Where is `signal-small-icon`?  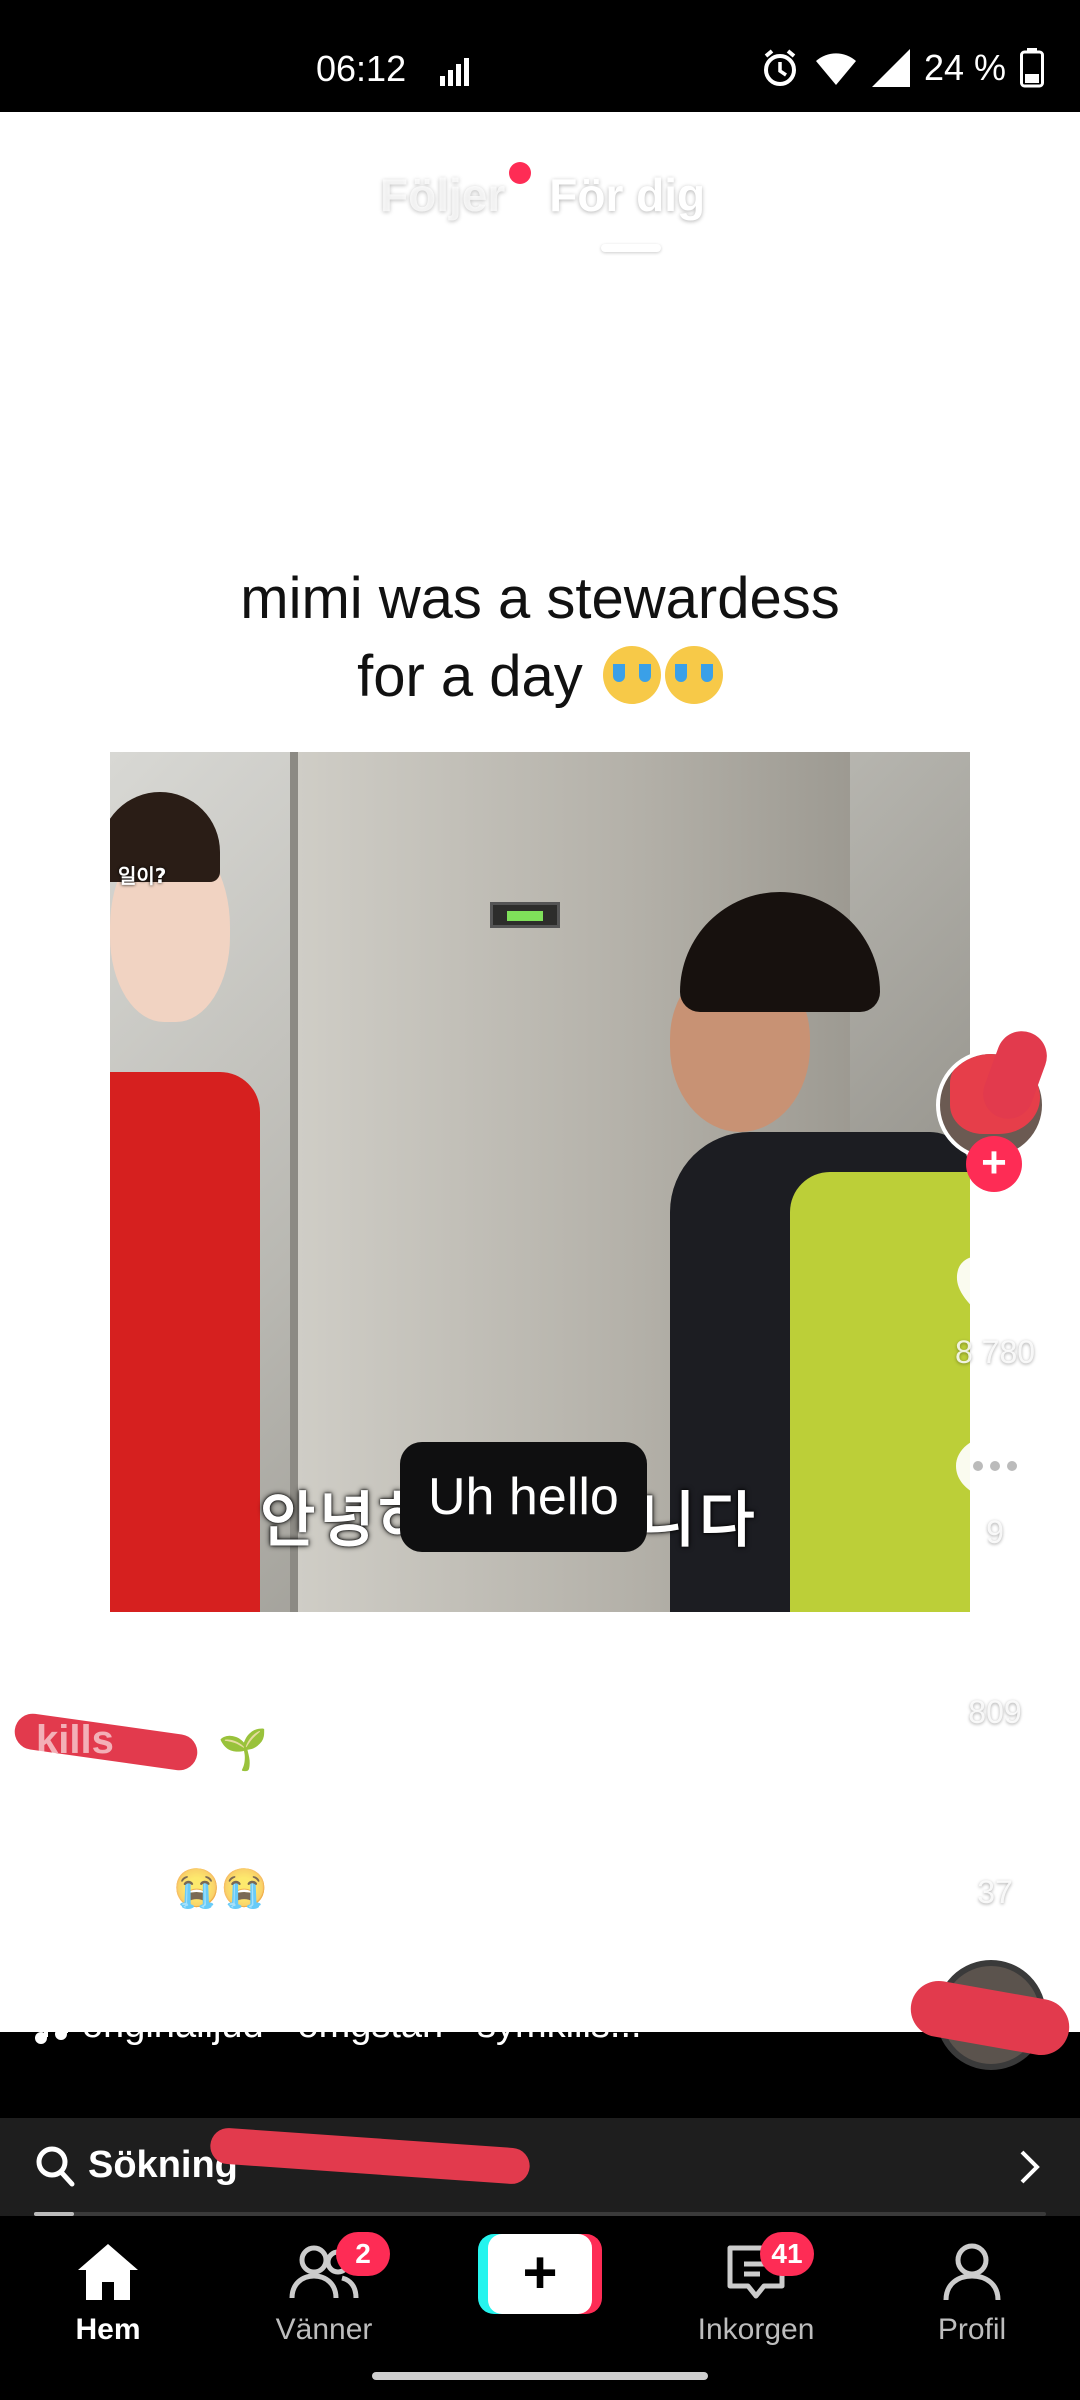
signal-small-icon is located at coordinates (454, 72).